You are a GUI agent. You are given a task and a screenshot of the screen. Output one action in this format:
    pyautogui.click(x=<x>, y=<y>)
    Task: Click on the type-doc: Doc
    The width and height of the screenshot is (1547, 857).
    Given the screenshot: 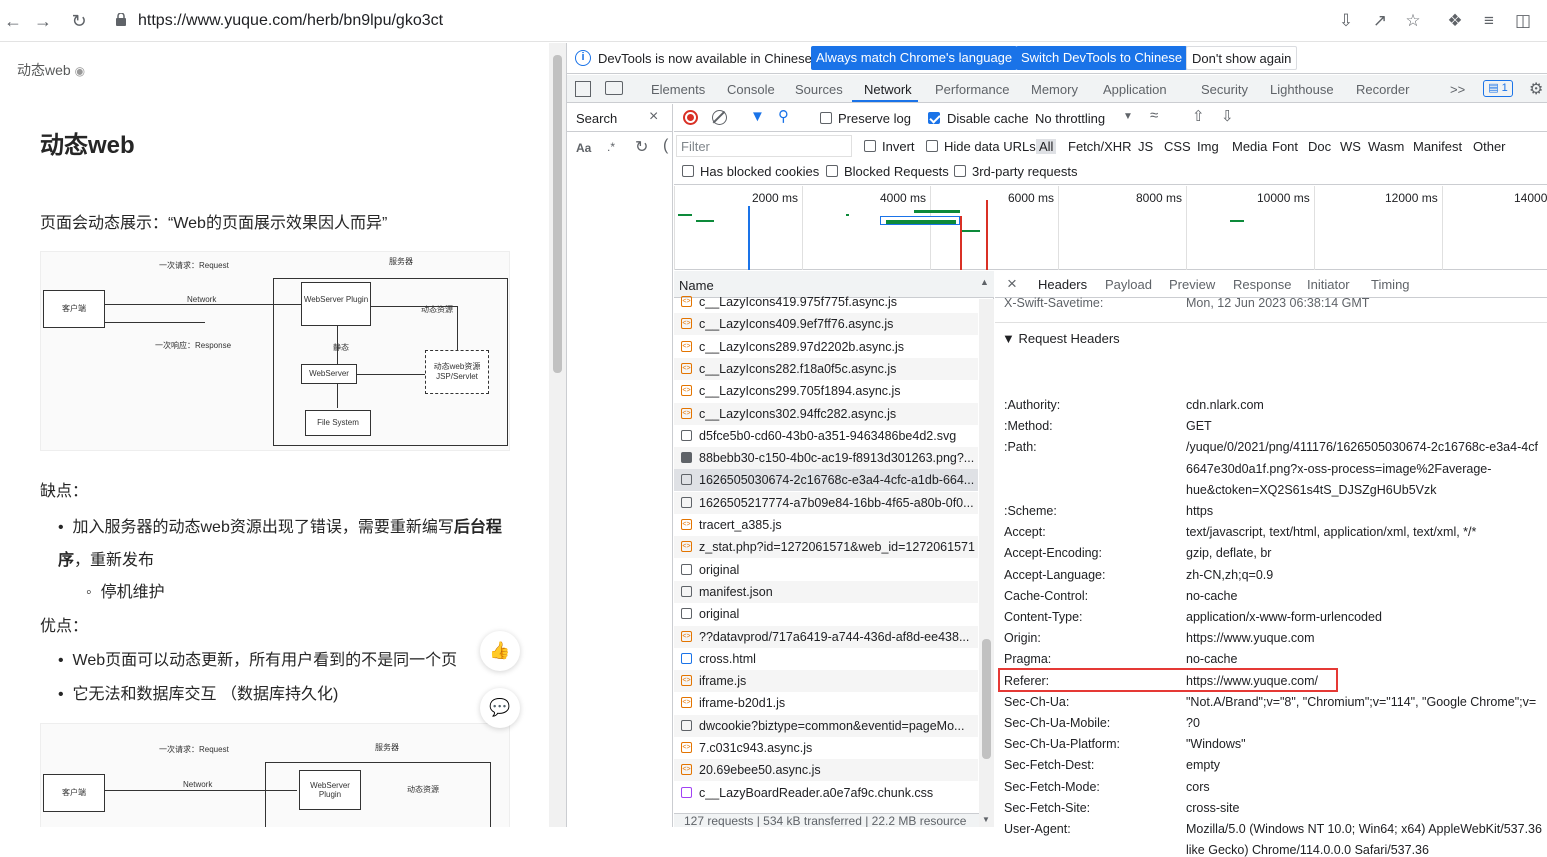 What is the action you would take?
    pyautogui.click(x=1319, y=146)
    